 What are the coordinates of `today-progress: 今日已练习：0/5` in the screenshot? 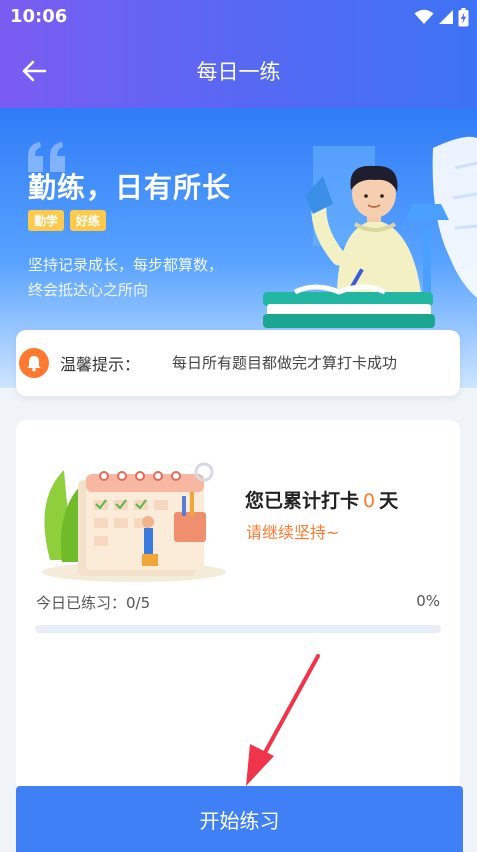 It's located at (93, 602).